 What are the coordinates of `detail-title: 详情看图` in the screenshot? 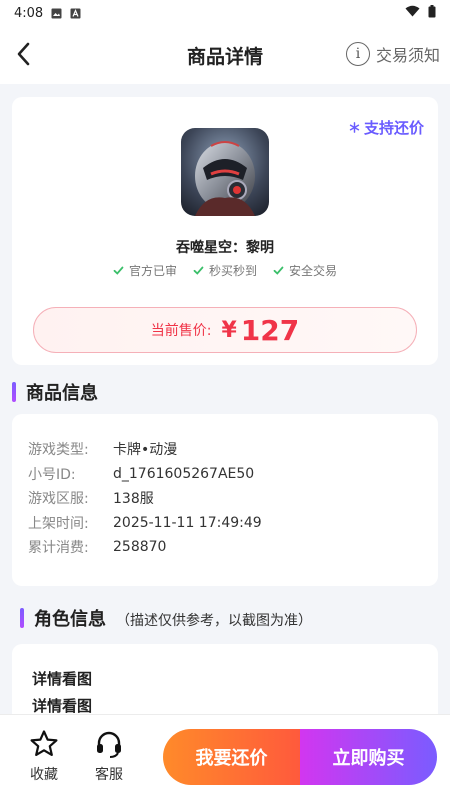 It's located at (62, 679).